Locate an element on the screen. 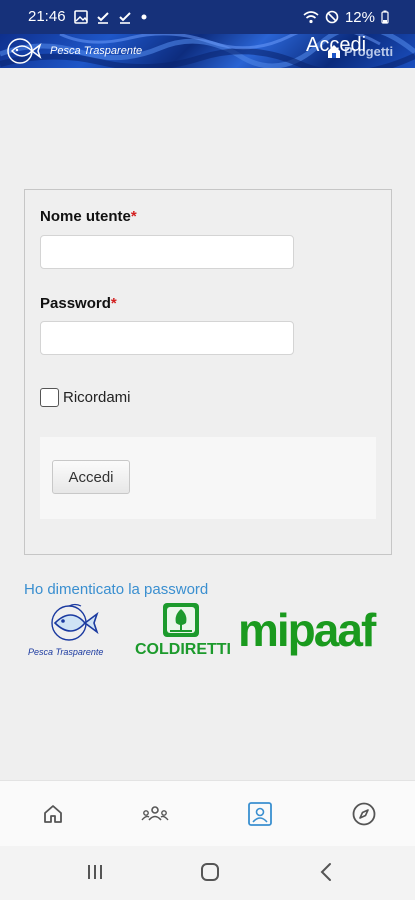  nav-home is located at coordinates (53, 814).